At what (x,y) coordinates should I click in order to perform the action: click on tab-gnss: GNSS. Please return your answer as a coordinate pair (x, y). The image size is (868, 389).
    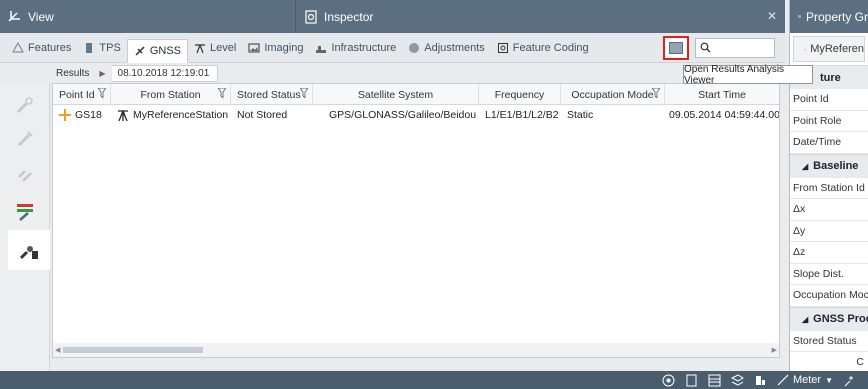
    Looking at the image, I should click on (157, 50).